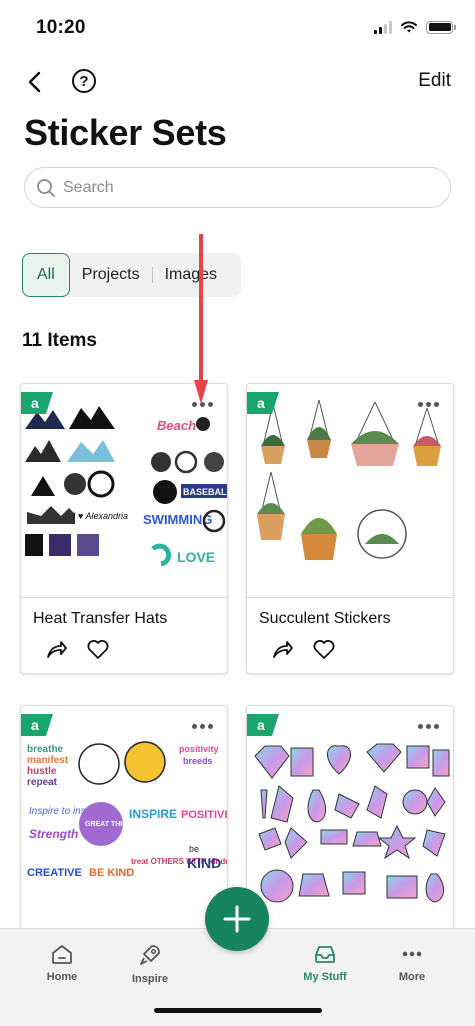 This screenshot has height=1026, width=475. I want to click on home-indicator, so click(238, 1010).